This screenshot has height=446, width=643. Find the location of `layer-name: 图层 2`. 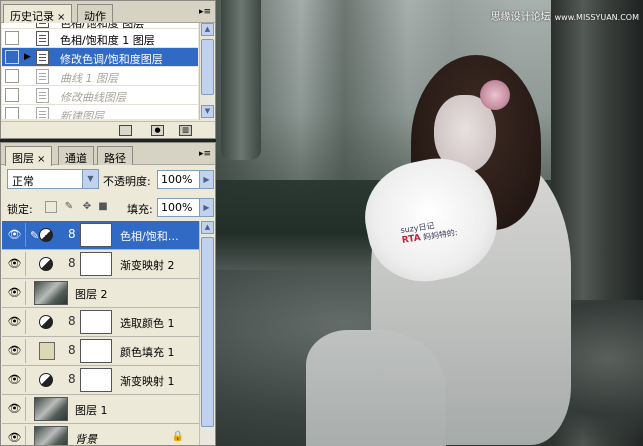

layer-name: 图层 2 is located at coordinates (91, 294).